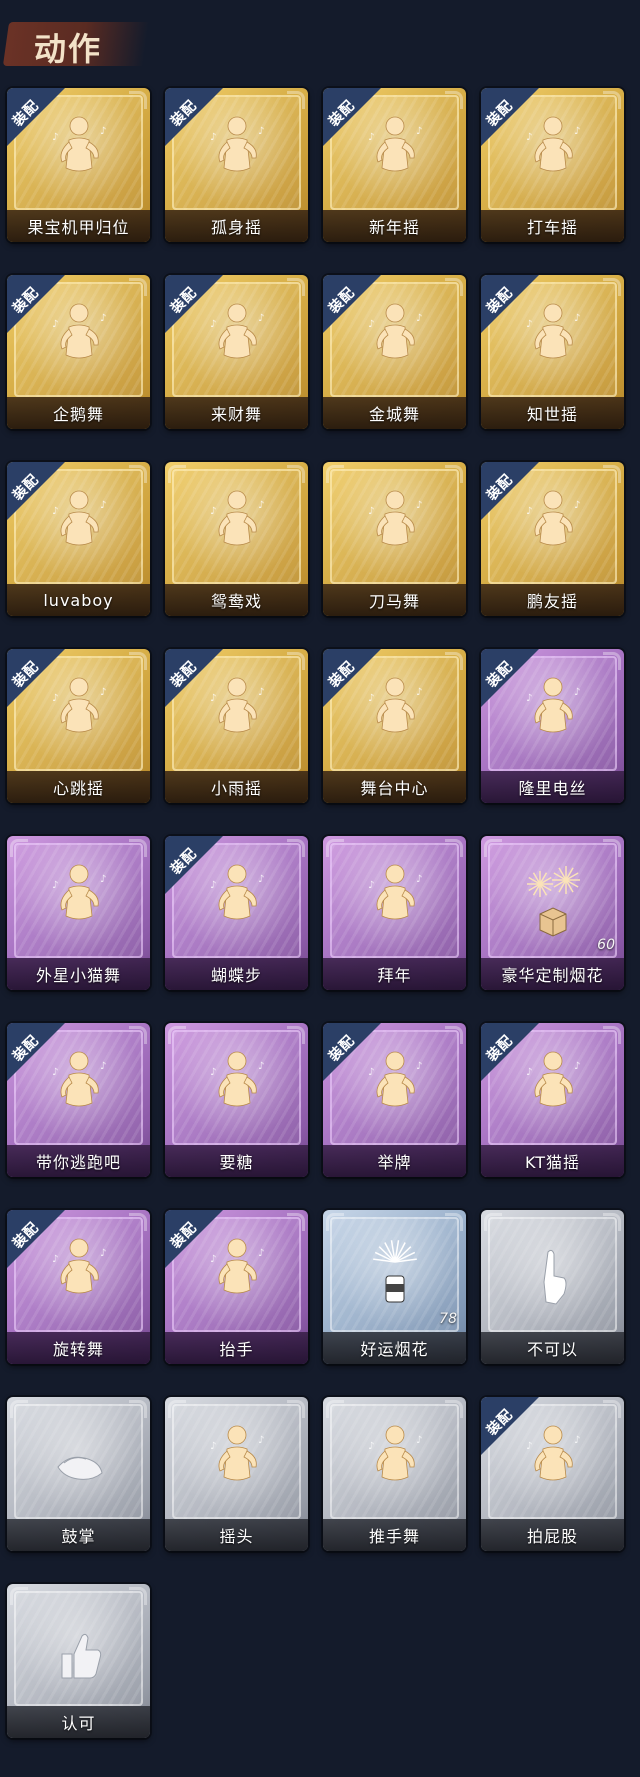  I want to click on emote-card: ♪ ♪ 心跳摇 装配, so click(78, 726).